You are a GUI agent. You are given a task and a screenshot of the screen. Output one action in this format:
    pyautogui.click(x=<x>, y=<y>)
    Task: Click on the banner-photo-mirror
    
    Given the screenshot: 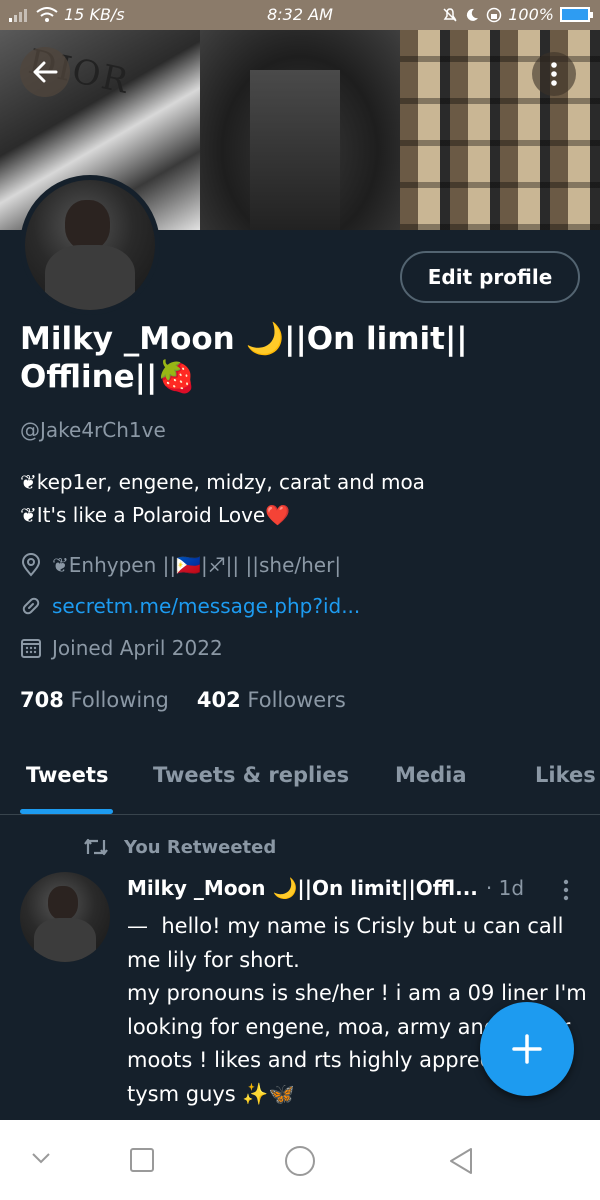 What is the action you would take?
    pyautogui.click(x=300, y=130)
    